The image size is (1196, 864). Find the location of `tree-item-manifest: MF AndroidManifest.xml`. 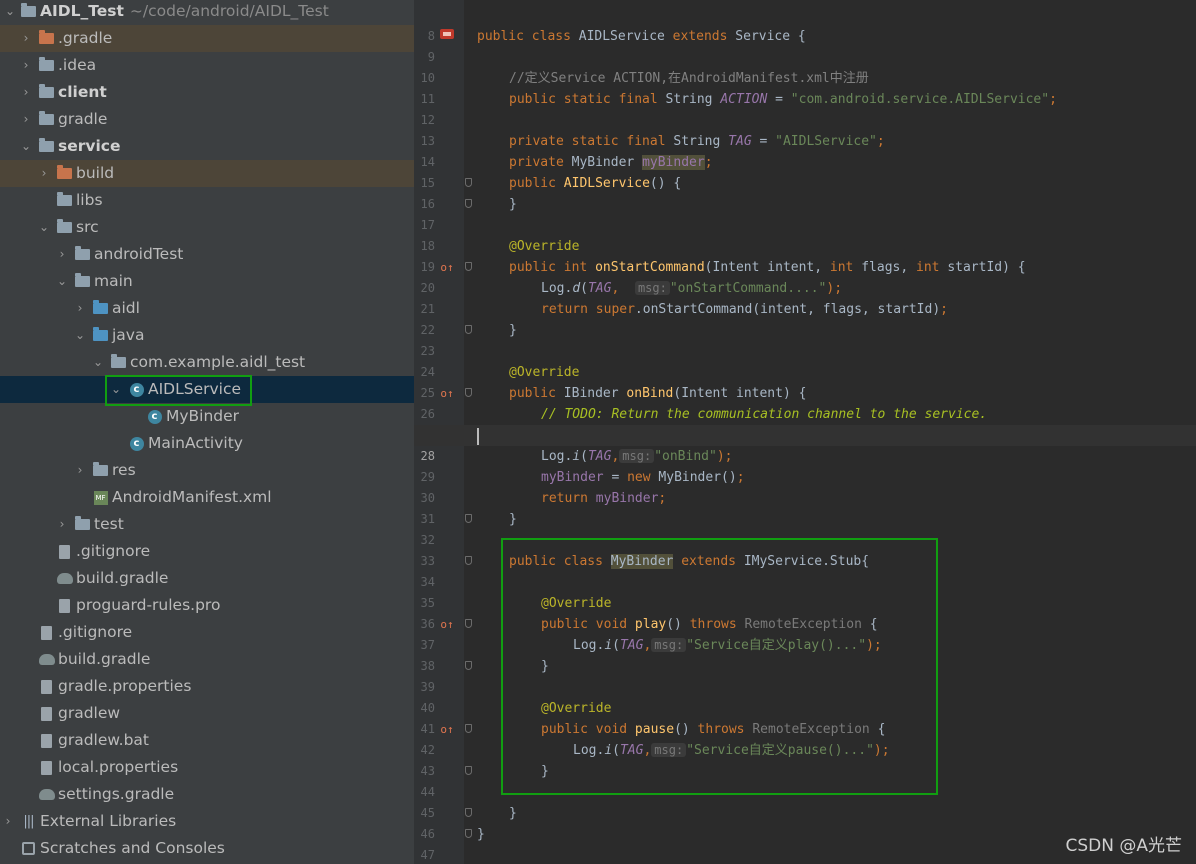

tree-item-manifest: MF AndroidManifest.xml is located at coordinates (207, 497).